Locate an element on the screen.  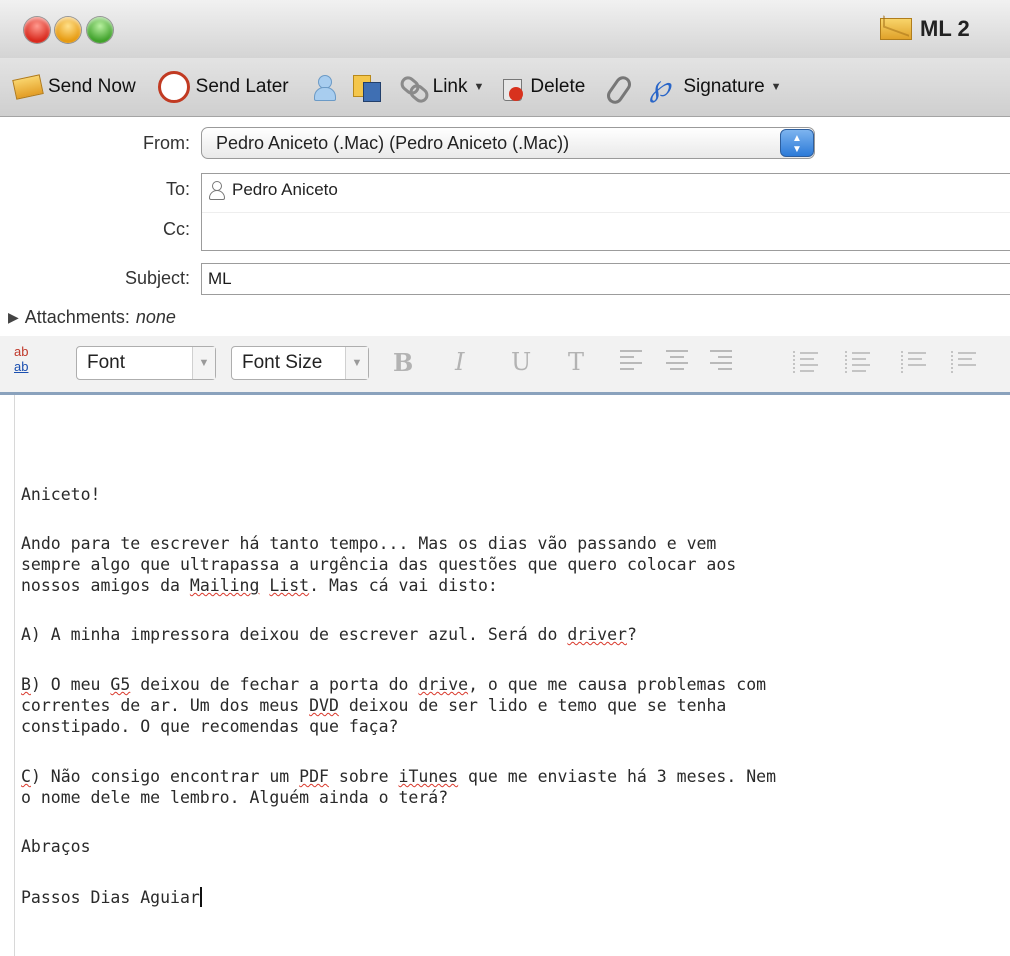
greeting-line: Aniceto! is located at coordinates (61, 494).